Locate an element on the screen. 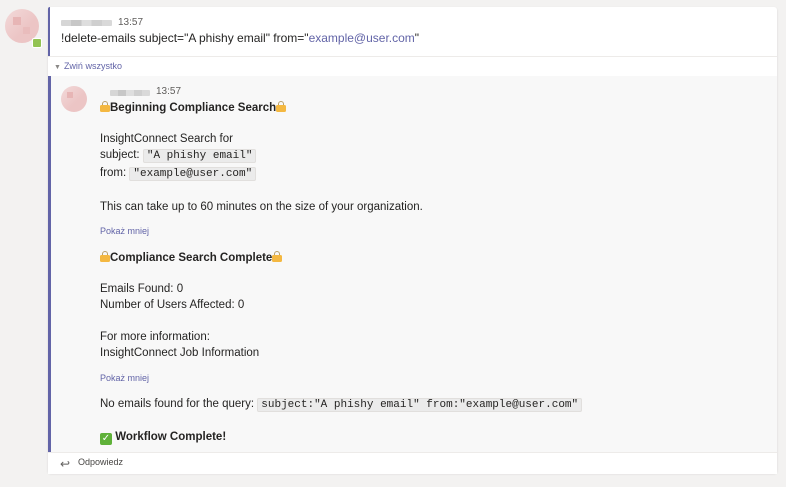  chevron-down-icon: ▼ is located at coordinates (57, 67).